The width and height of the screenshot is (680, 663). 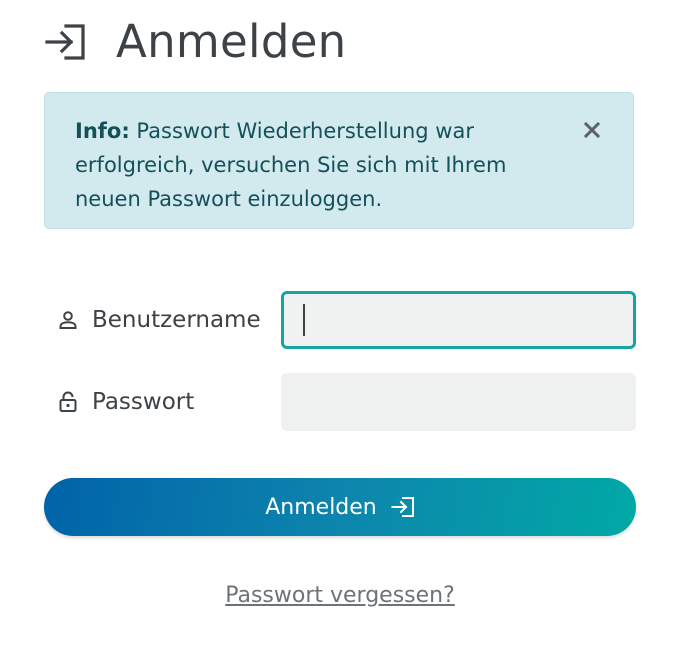 I want to click on username-label: Benutzername, so click(x=168, y=320).